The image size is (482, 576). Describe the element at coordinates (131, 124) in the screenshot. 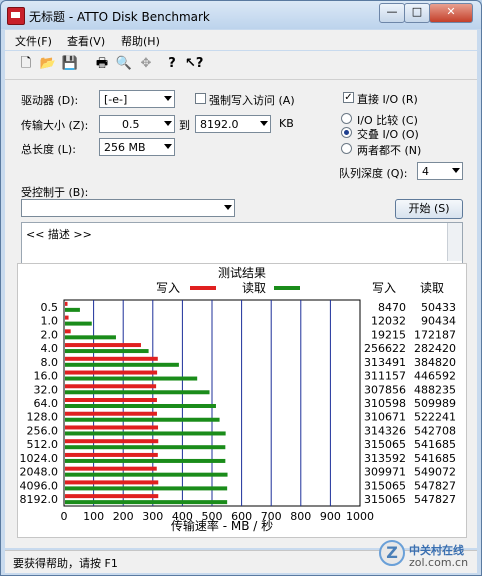

I see `transfer-from-value: 0.5` at that location.